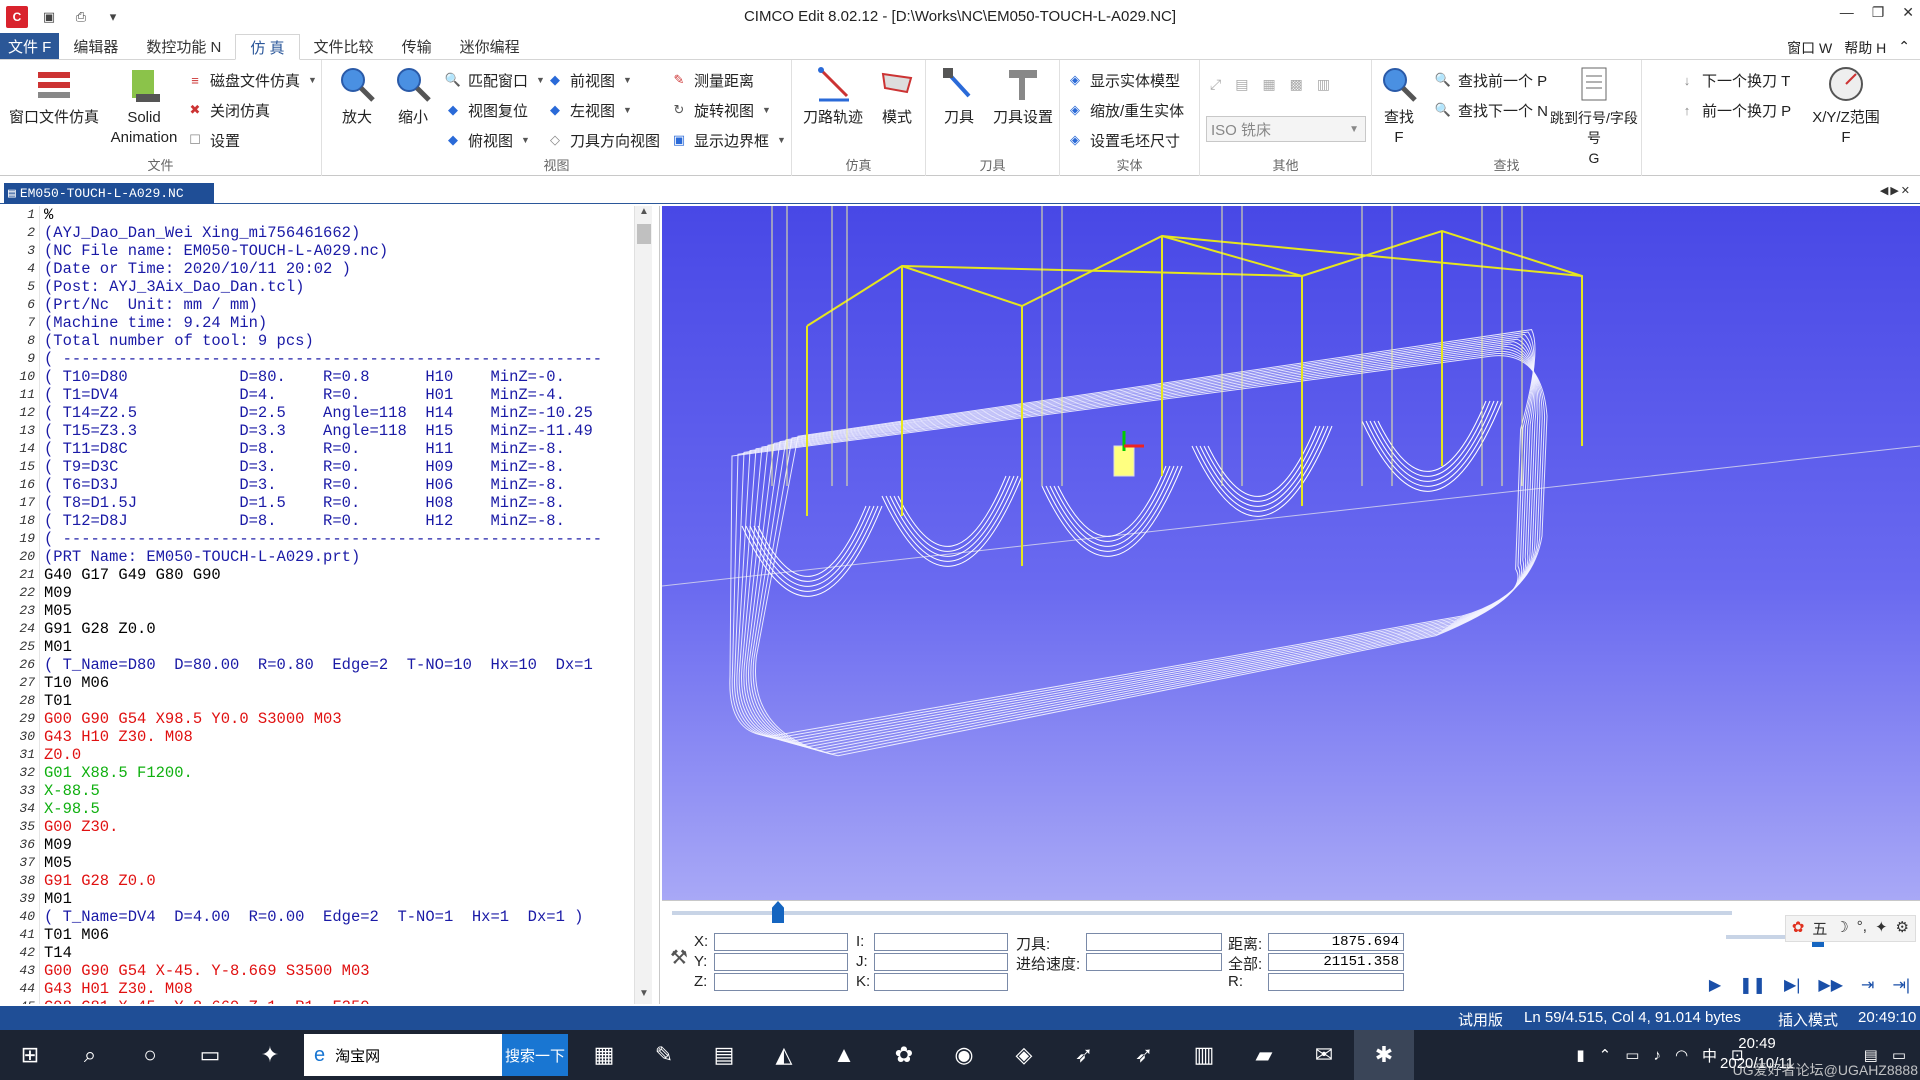 The image size is (1920, 1080). I want to click on cortana-icon: ○, so click(150, 1055).